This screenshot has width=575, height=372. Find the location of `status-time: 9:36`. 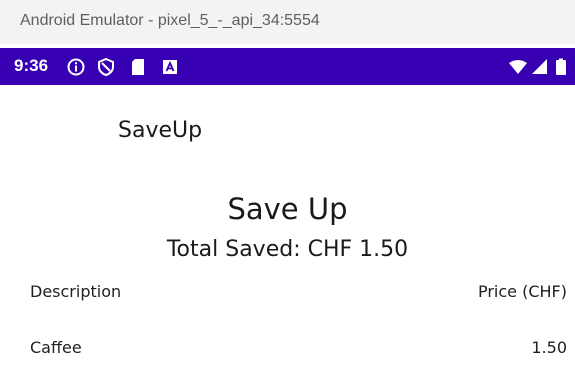

status-time: 9:36 is located at coordinates (31, 65).